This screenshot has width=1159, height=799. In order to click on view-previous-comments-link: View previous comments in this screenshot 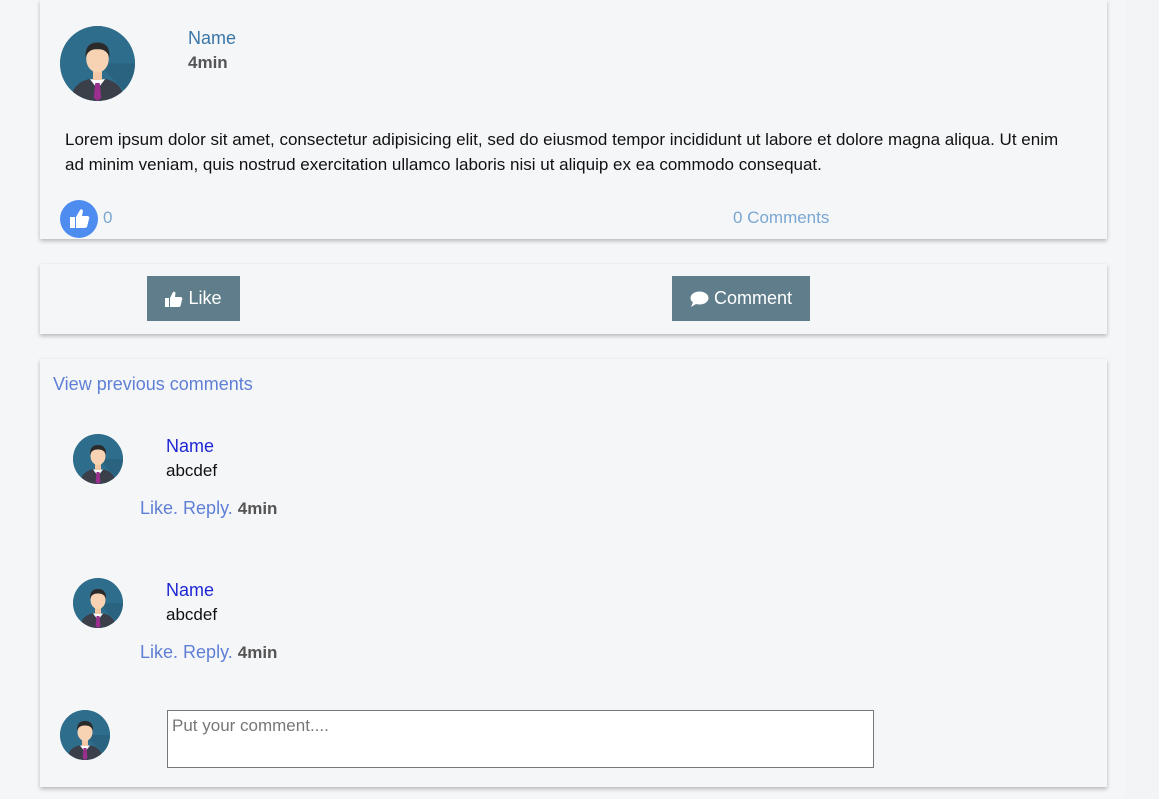, I will do `click(153, 384)`.